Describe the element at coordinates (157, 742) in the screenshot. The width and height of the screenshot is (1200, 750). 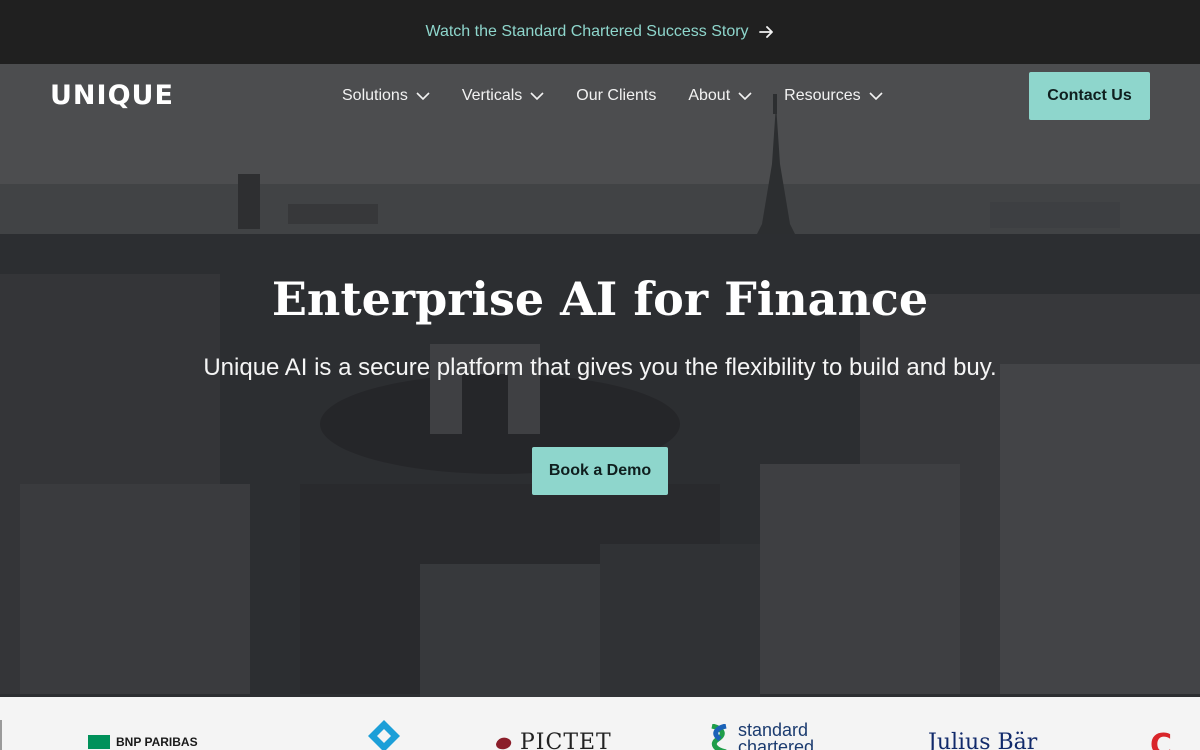
I see `bnp-logo-text: BNP PARIBAS` at that location.